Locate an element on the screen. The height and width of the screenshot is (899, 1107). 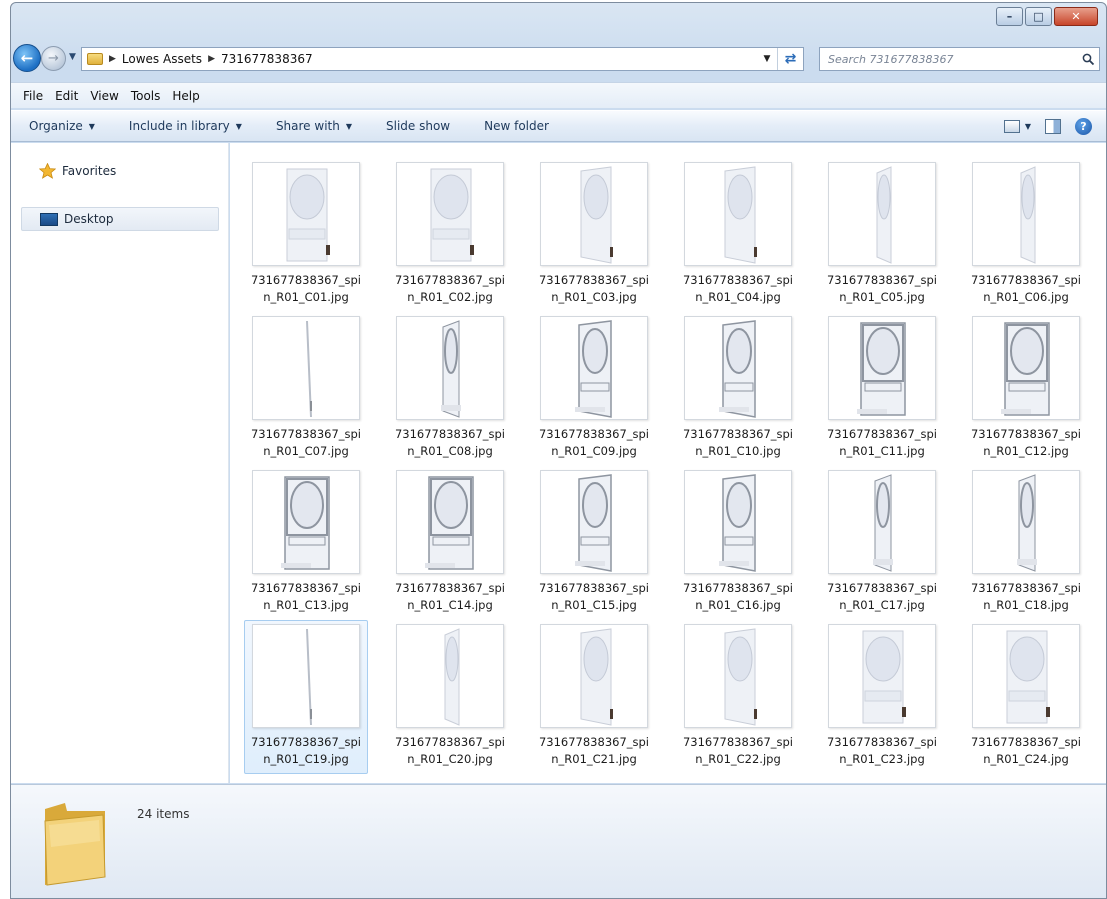
breadcrumb-lowes-assets: Lowes Assets is located at coordinates (162, 59).